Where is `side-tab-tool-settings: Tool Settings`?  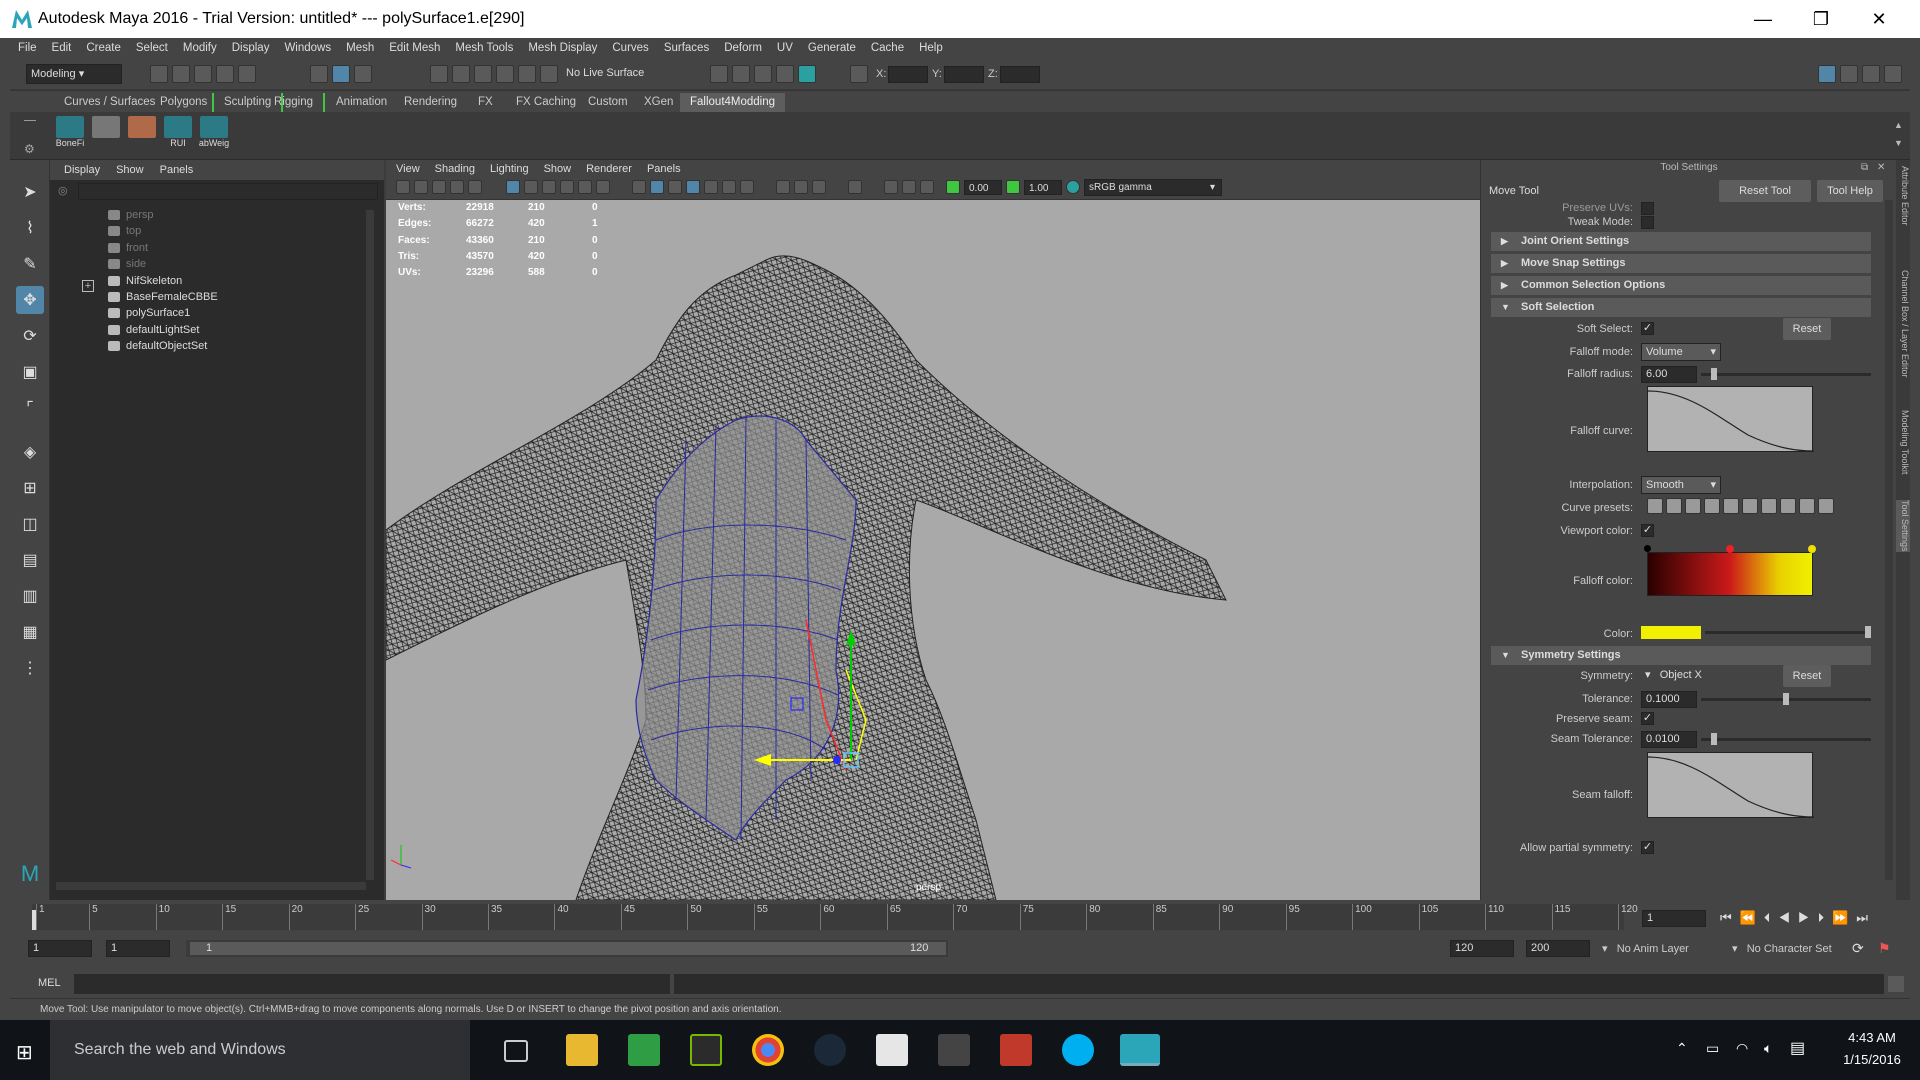 side-tab-tool-settings: Tool Settings is located at coordinates (1903, 526).